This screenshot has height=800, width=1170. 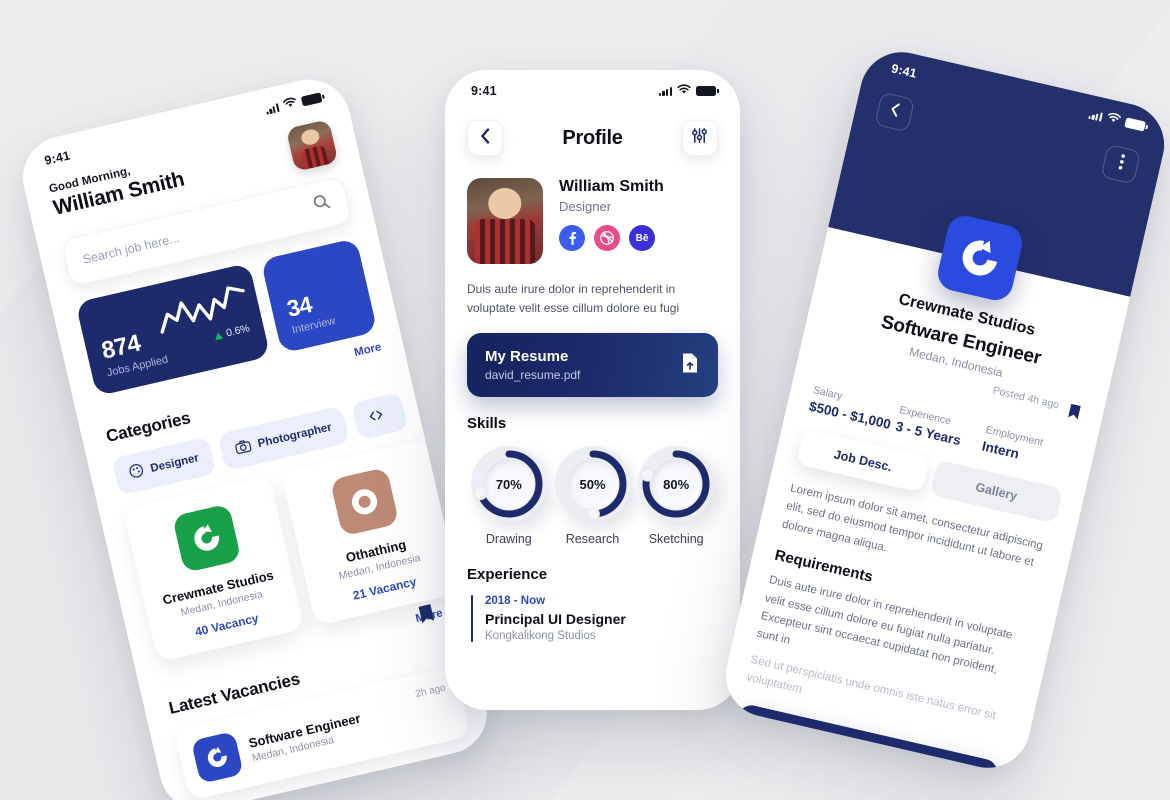 What do you see at coordinates (515, 601) in the screenshot?
I see `experience-date: 2018 - Now` at bounding box center [515, 601].